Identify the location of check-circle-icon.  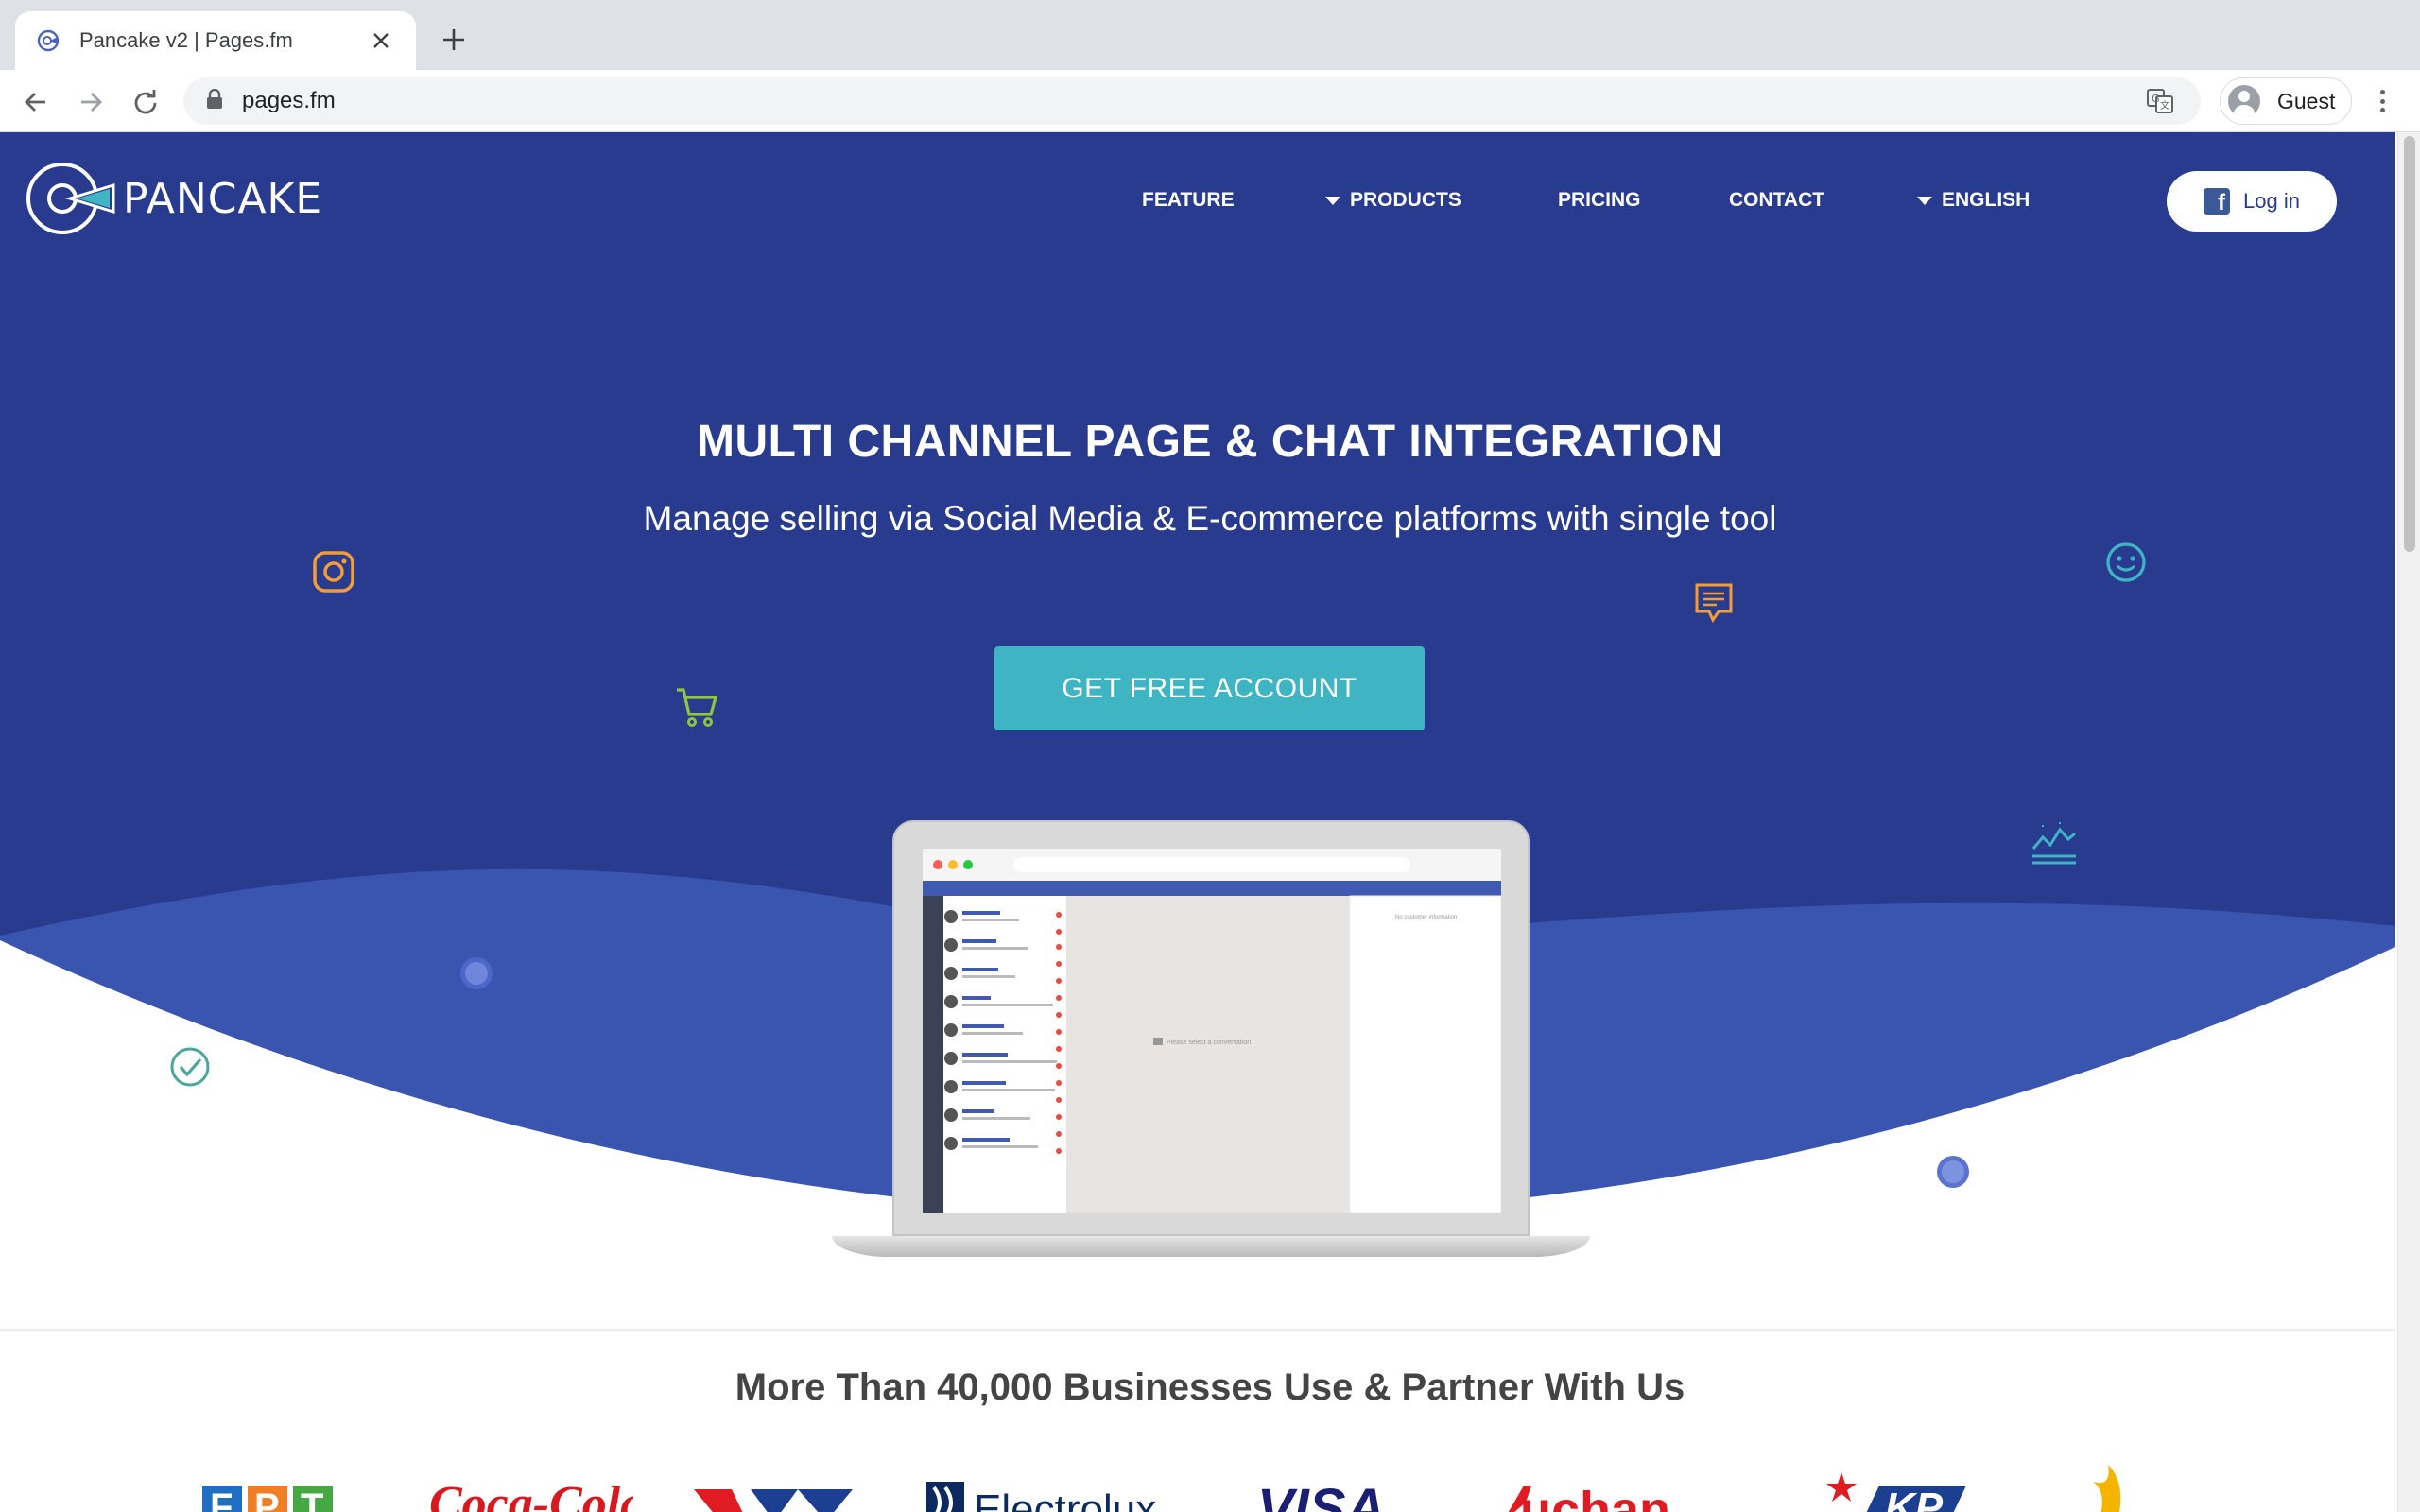
(190, 1067).